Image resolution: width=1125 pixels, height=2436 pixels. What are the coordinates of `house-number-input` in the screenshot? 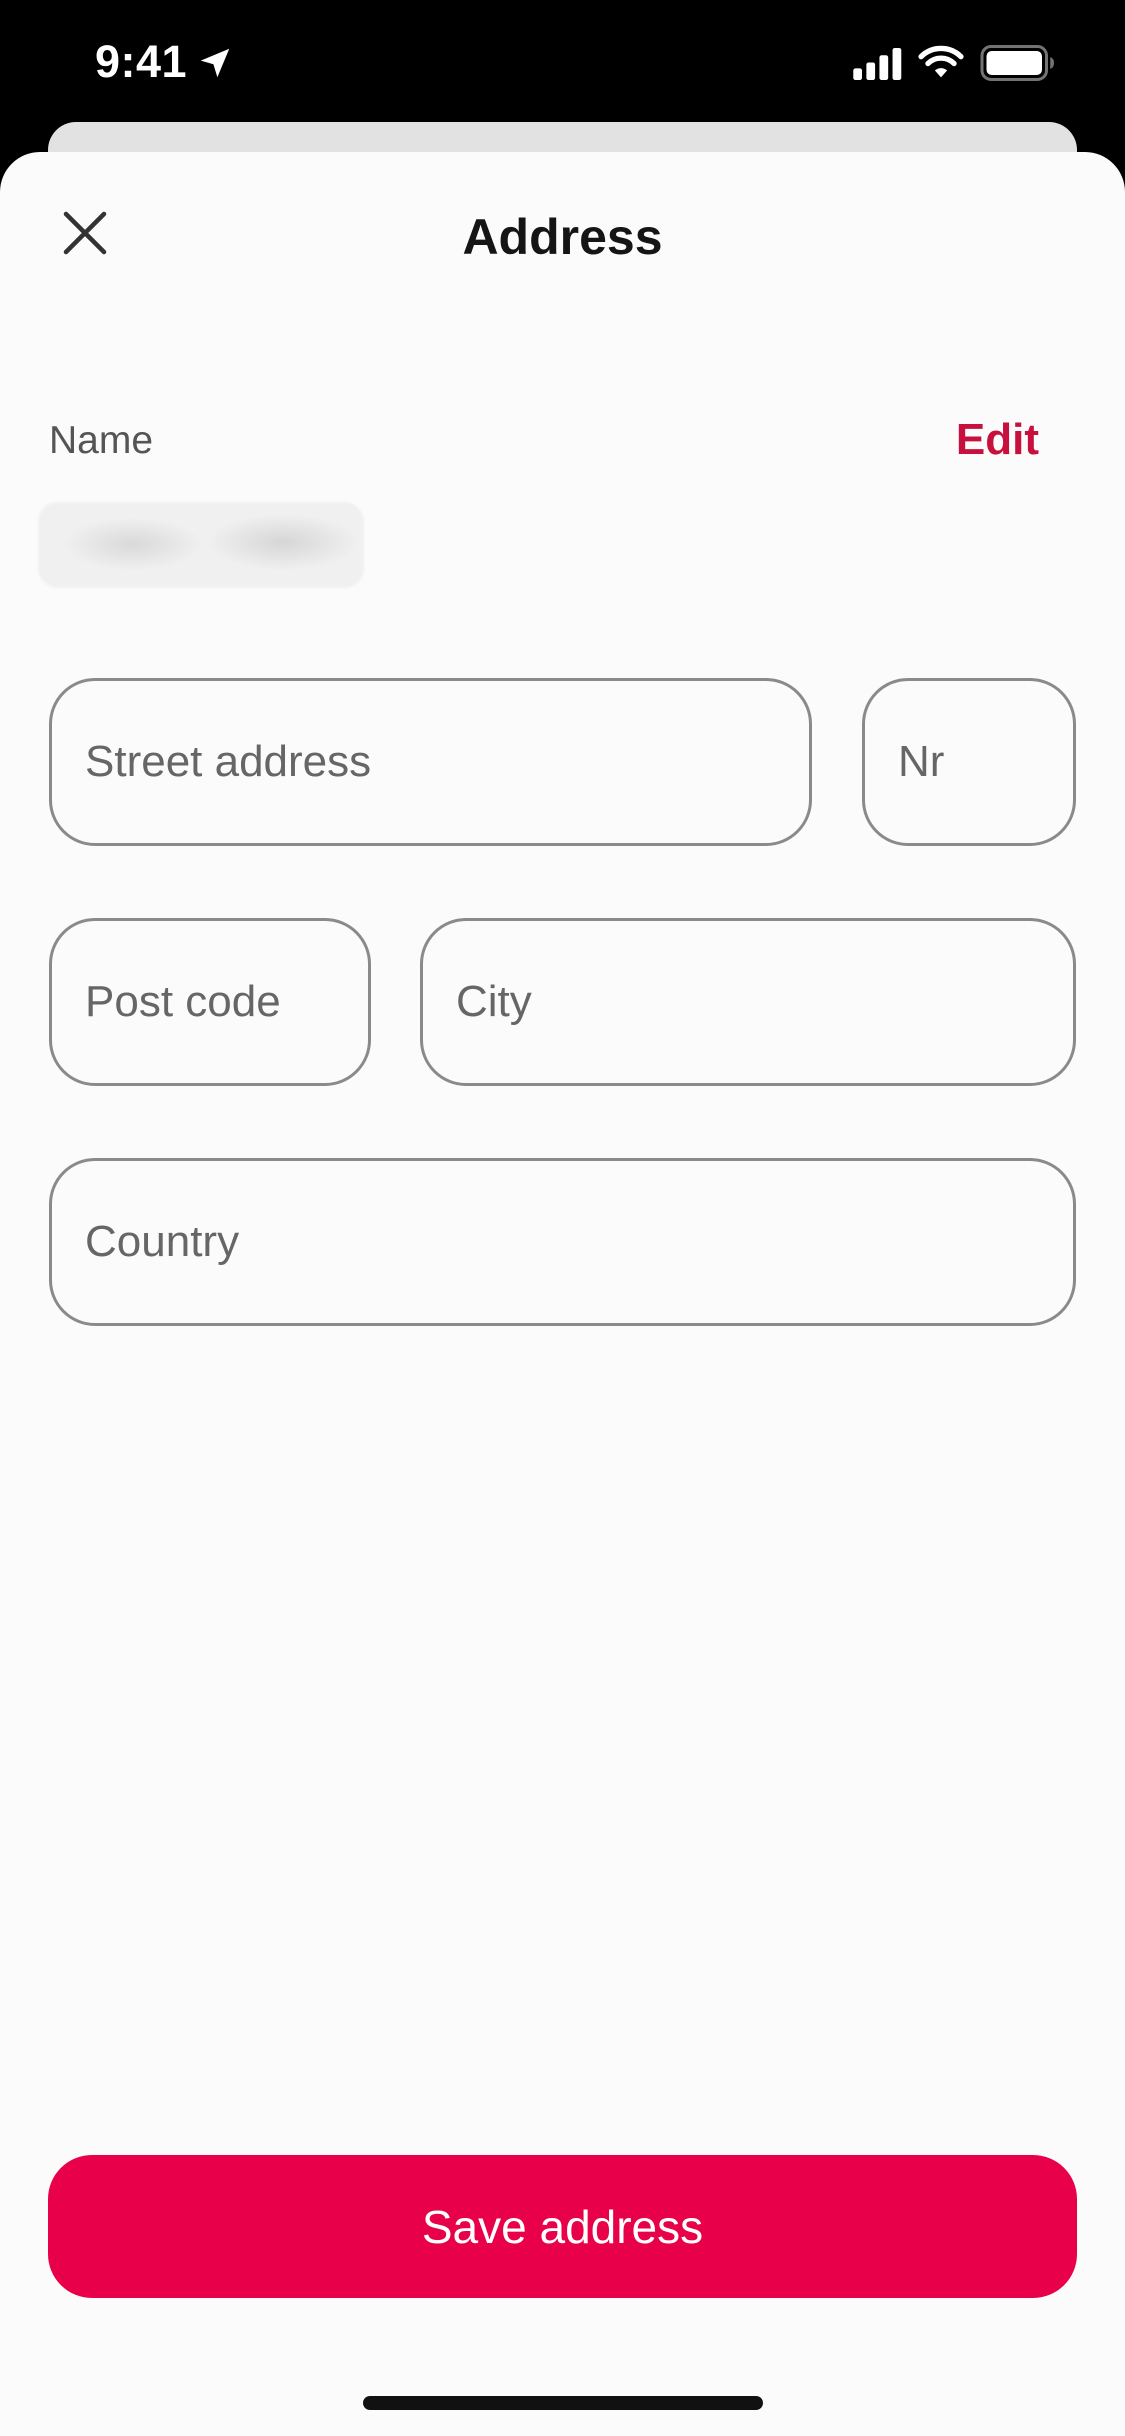 It's located at (969, 762).